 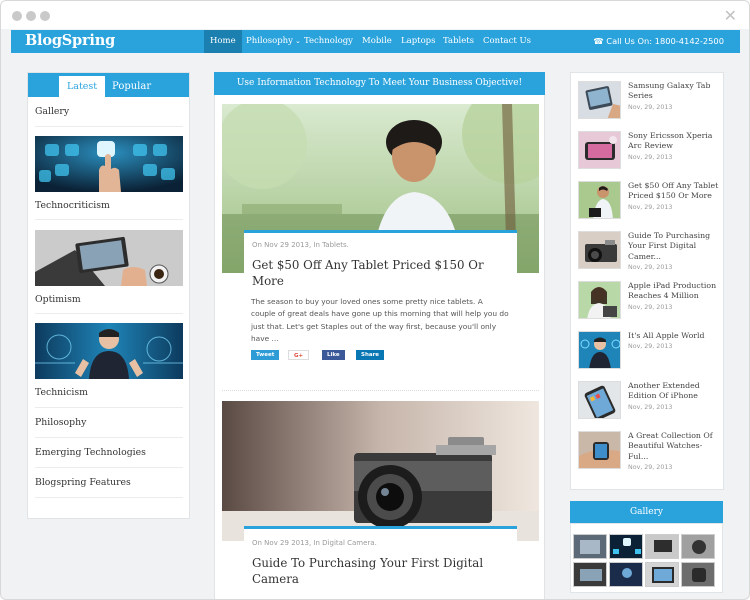 What do you see at coordinates (666, 335) in the screenshot?
I see `list-item-title: It's All Apple World` at bounding box center [666, 335].